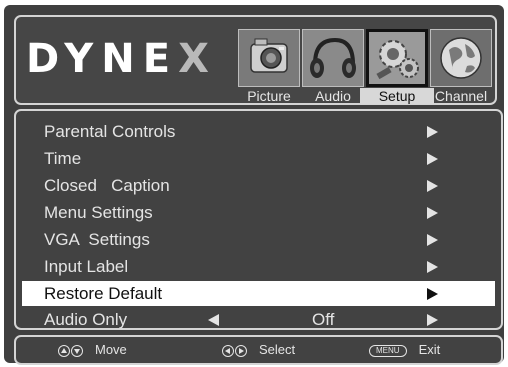 The height and width of the screenshot is (367, 508). Describe the element at coordinates (97, 239) in the screenshot. I see `menu-item-label: VGA Settings` at that location.